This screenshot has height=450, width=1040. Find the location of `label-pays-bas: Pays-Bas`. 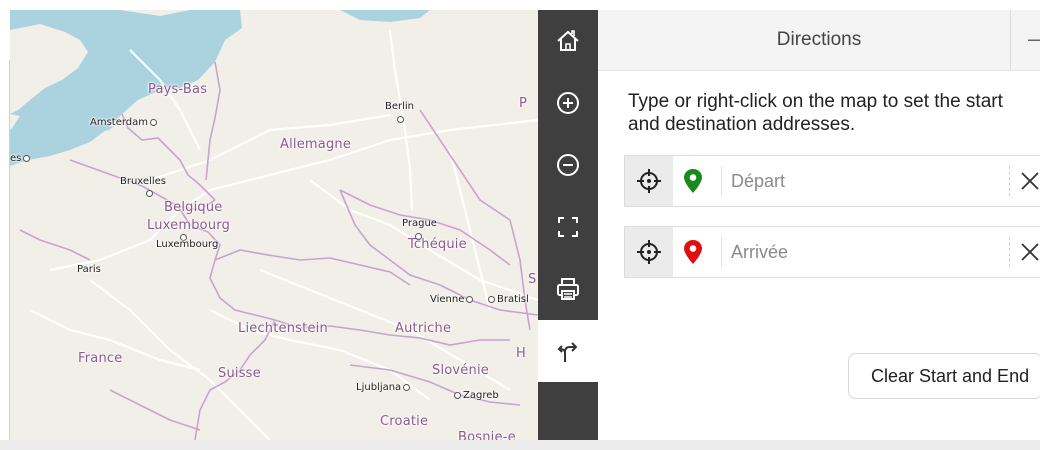

label-pays-bas: Pays-Bas is located at coordinates (178, 89).